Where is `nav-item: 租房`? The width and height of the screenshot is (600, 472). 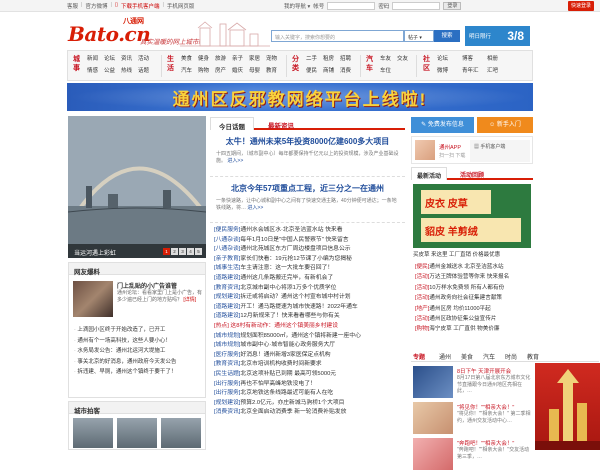 nav-item: 租房 is located at coordinates (330, 58).